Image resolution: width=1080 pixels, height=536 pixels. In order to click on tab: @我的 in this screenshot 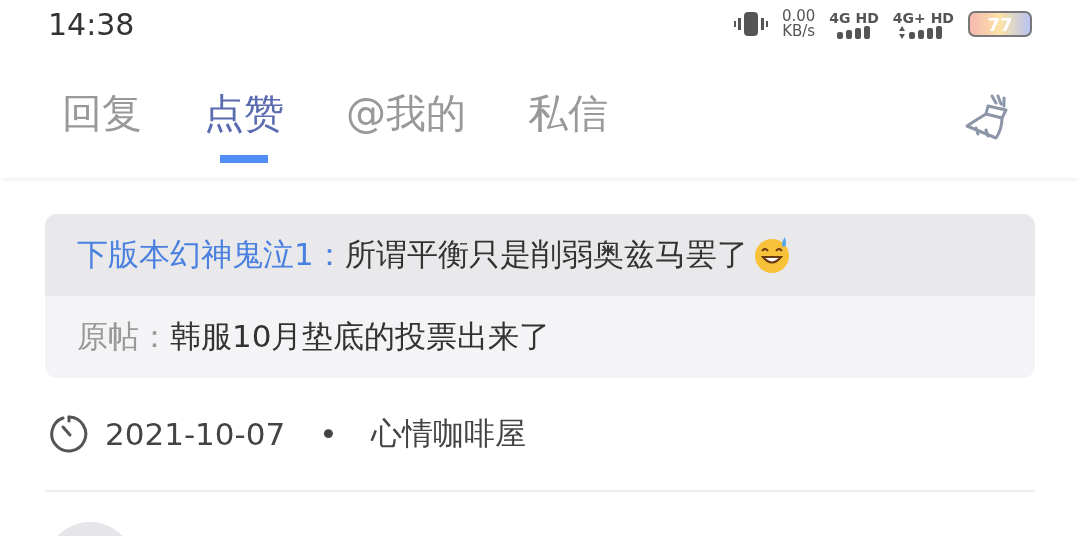, I will do `click(406, 137)`.